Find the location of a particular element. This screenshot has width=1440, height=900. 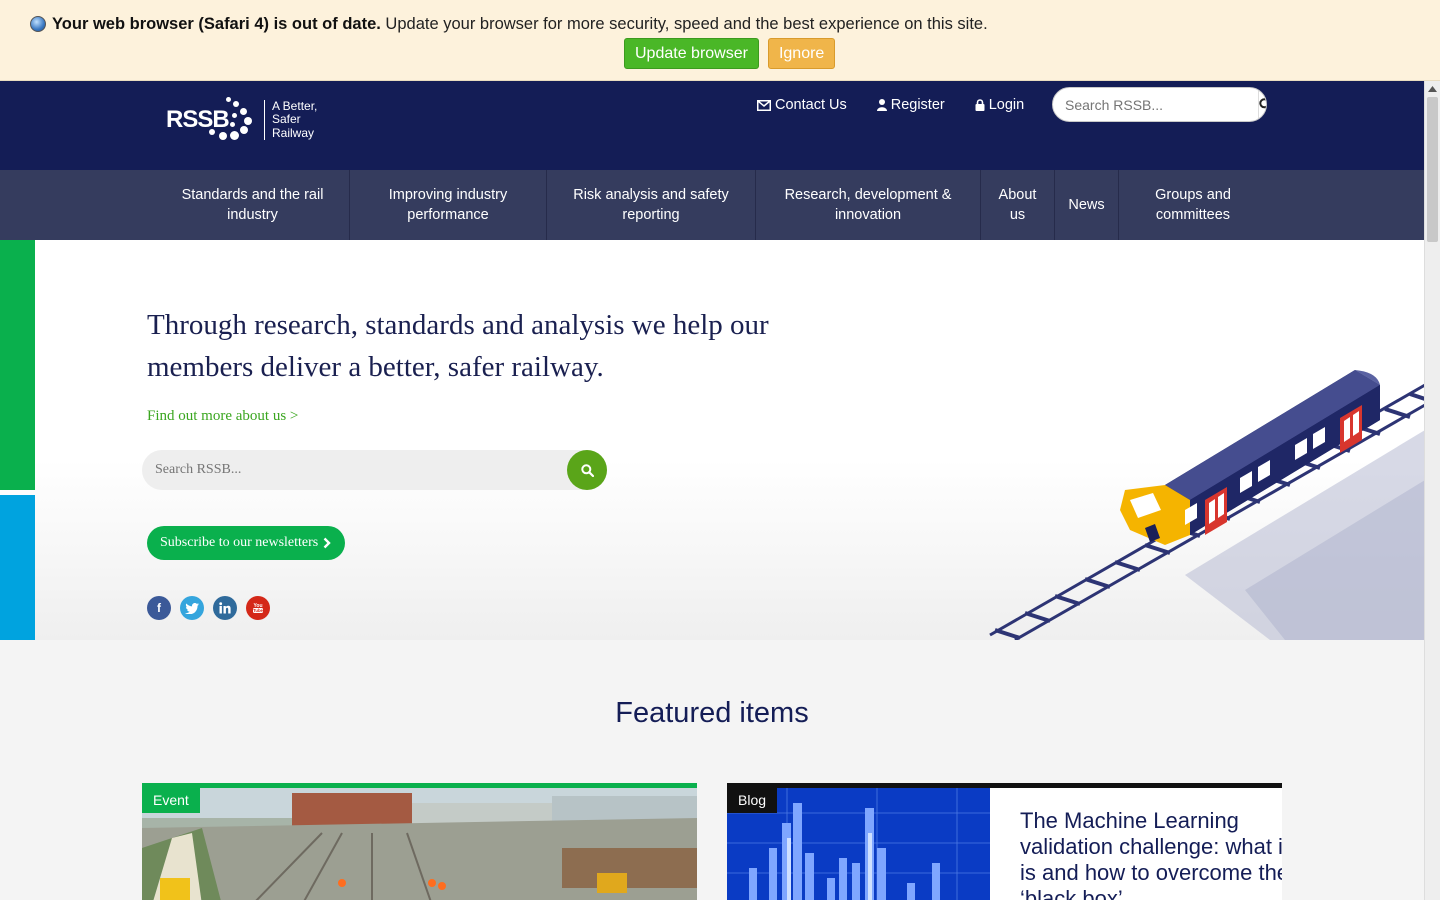

twitter-icon is located at coordinates (192, 608).